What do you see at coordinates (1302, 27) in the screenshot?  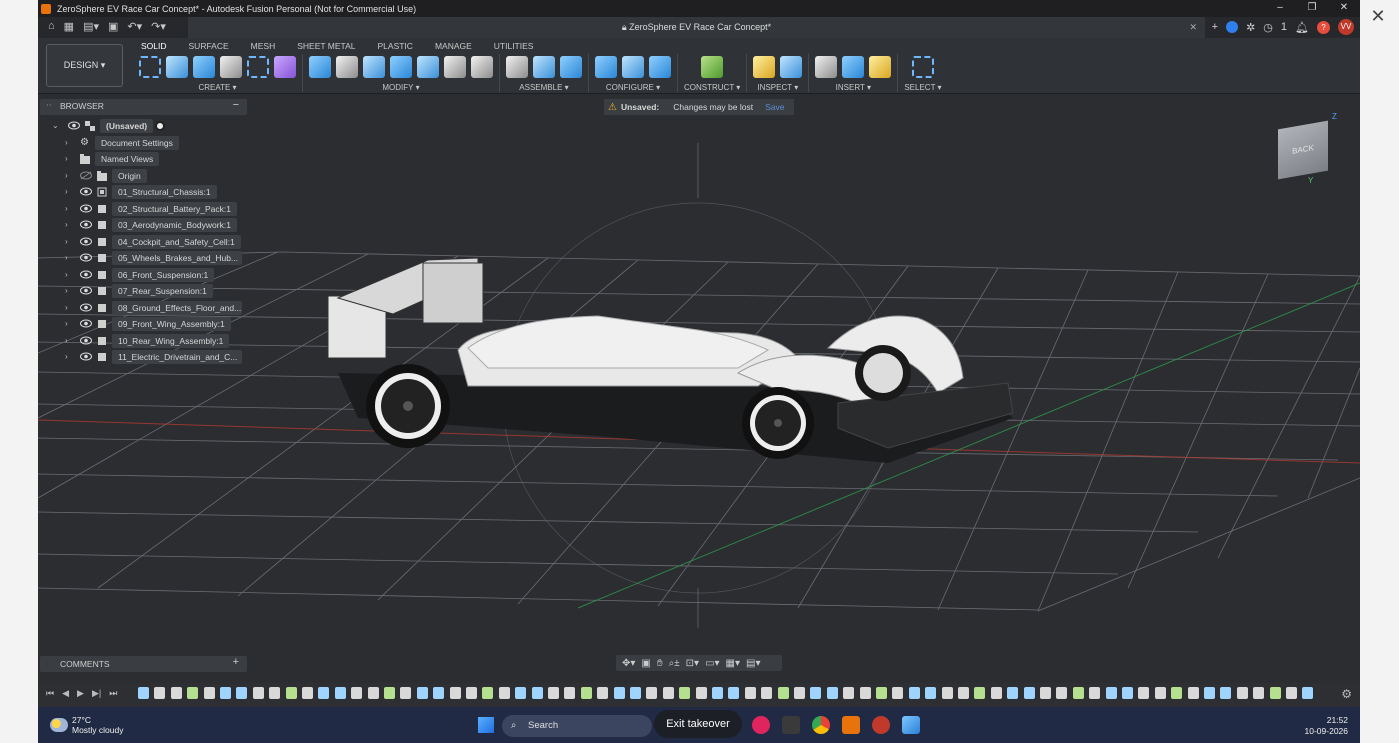 I see `bell-icon: 🔔︎` at bounding box center [1302, 27].